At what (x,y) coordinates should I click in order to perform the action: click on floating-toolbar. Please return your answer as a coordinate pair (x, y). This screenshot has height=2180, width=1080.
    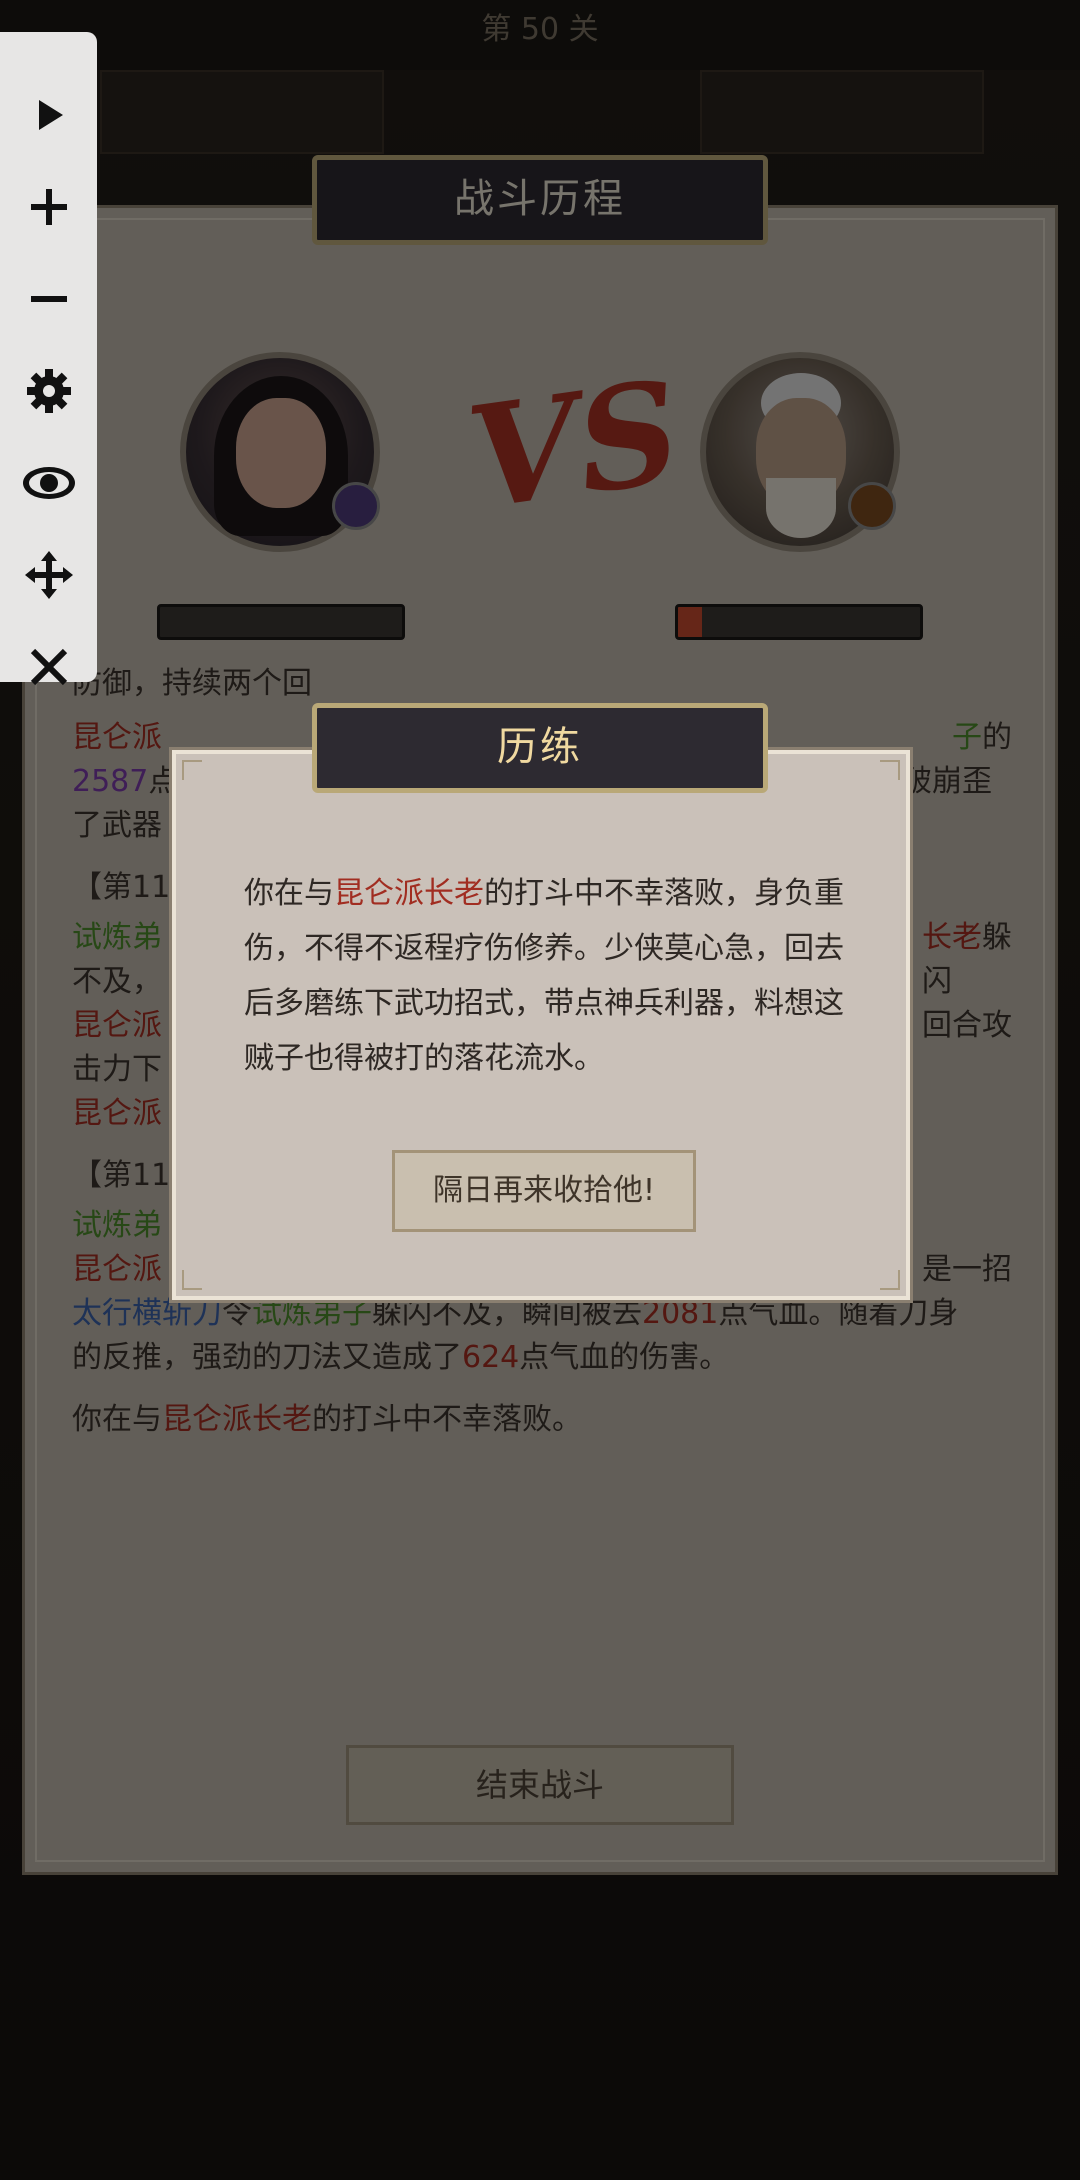
    Looking at the image, I should click on (48, 359).